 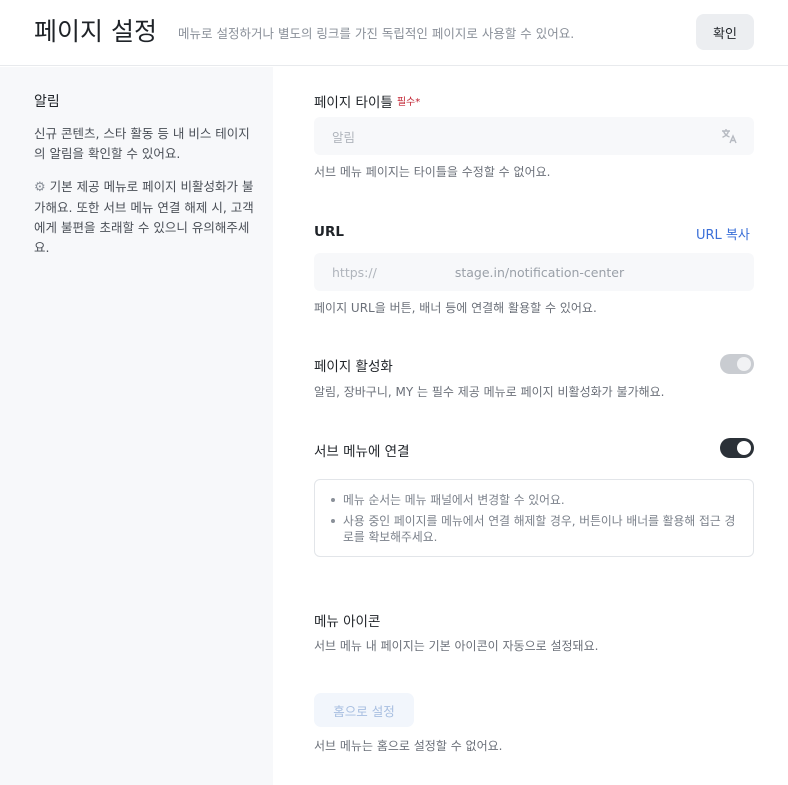 I want to click on page-title: 페이지 설정, so click(x=95, y=31).